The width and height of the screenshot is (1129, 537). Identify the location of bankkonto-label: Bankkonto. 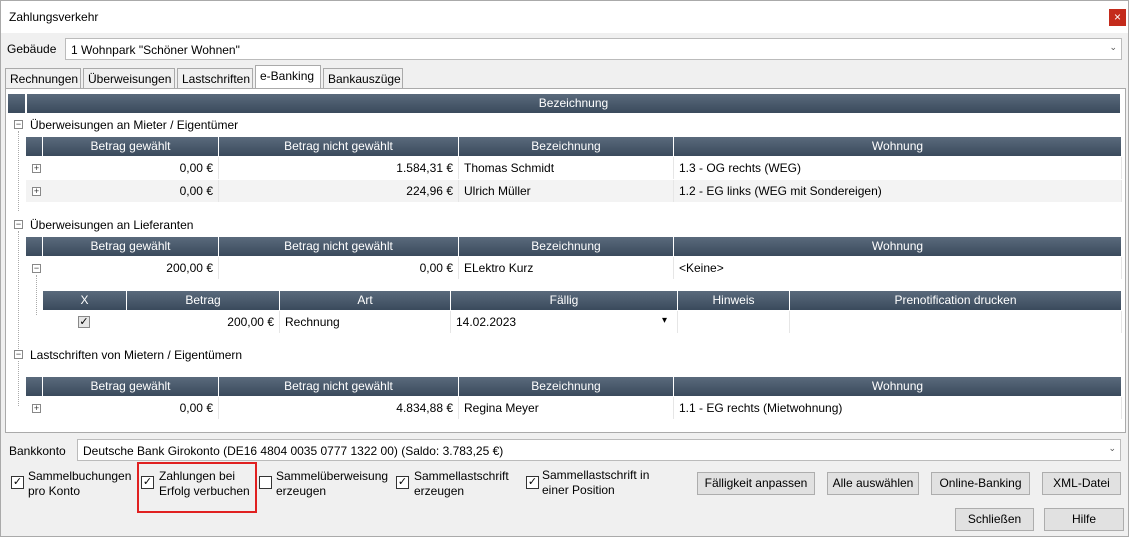
(37, 451).